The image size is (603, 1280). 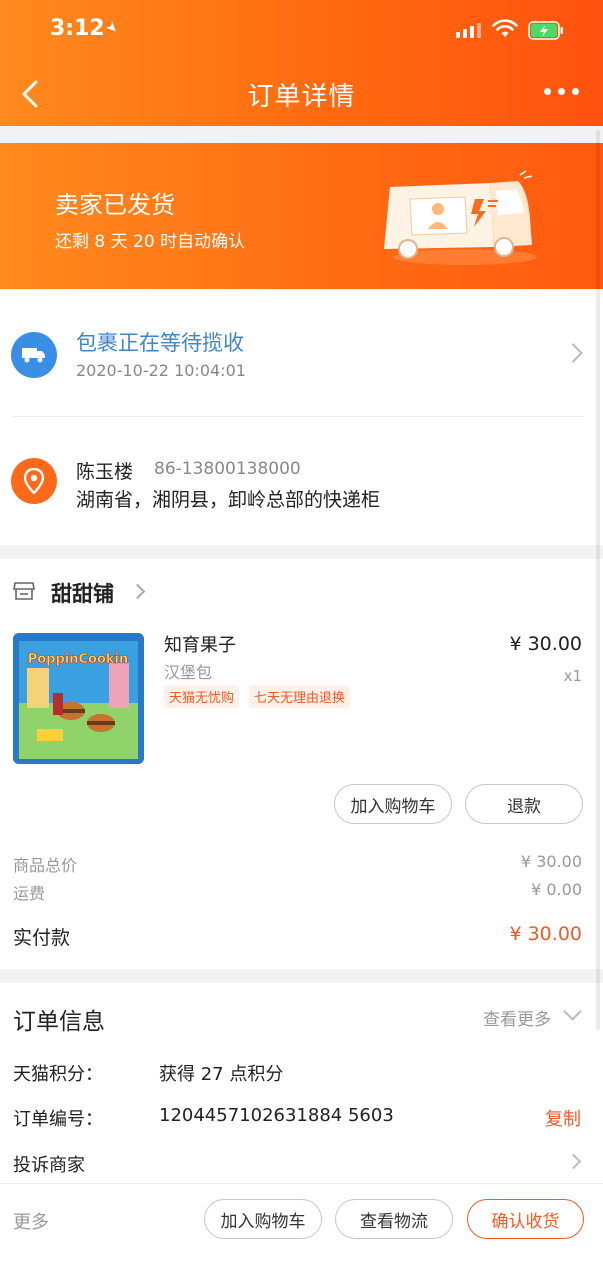 I want to click on location-arrow-icon: ➤, so click(x=112, y=28).